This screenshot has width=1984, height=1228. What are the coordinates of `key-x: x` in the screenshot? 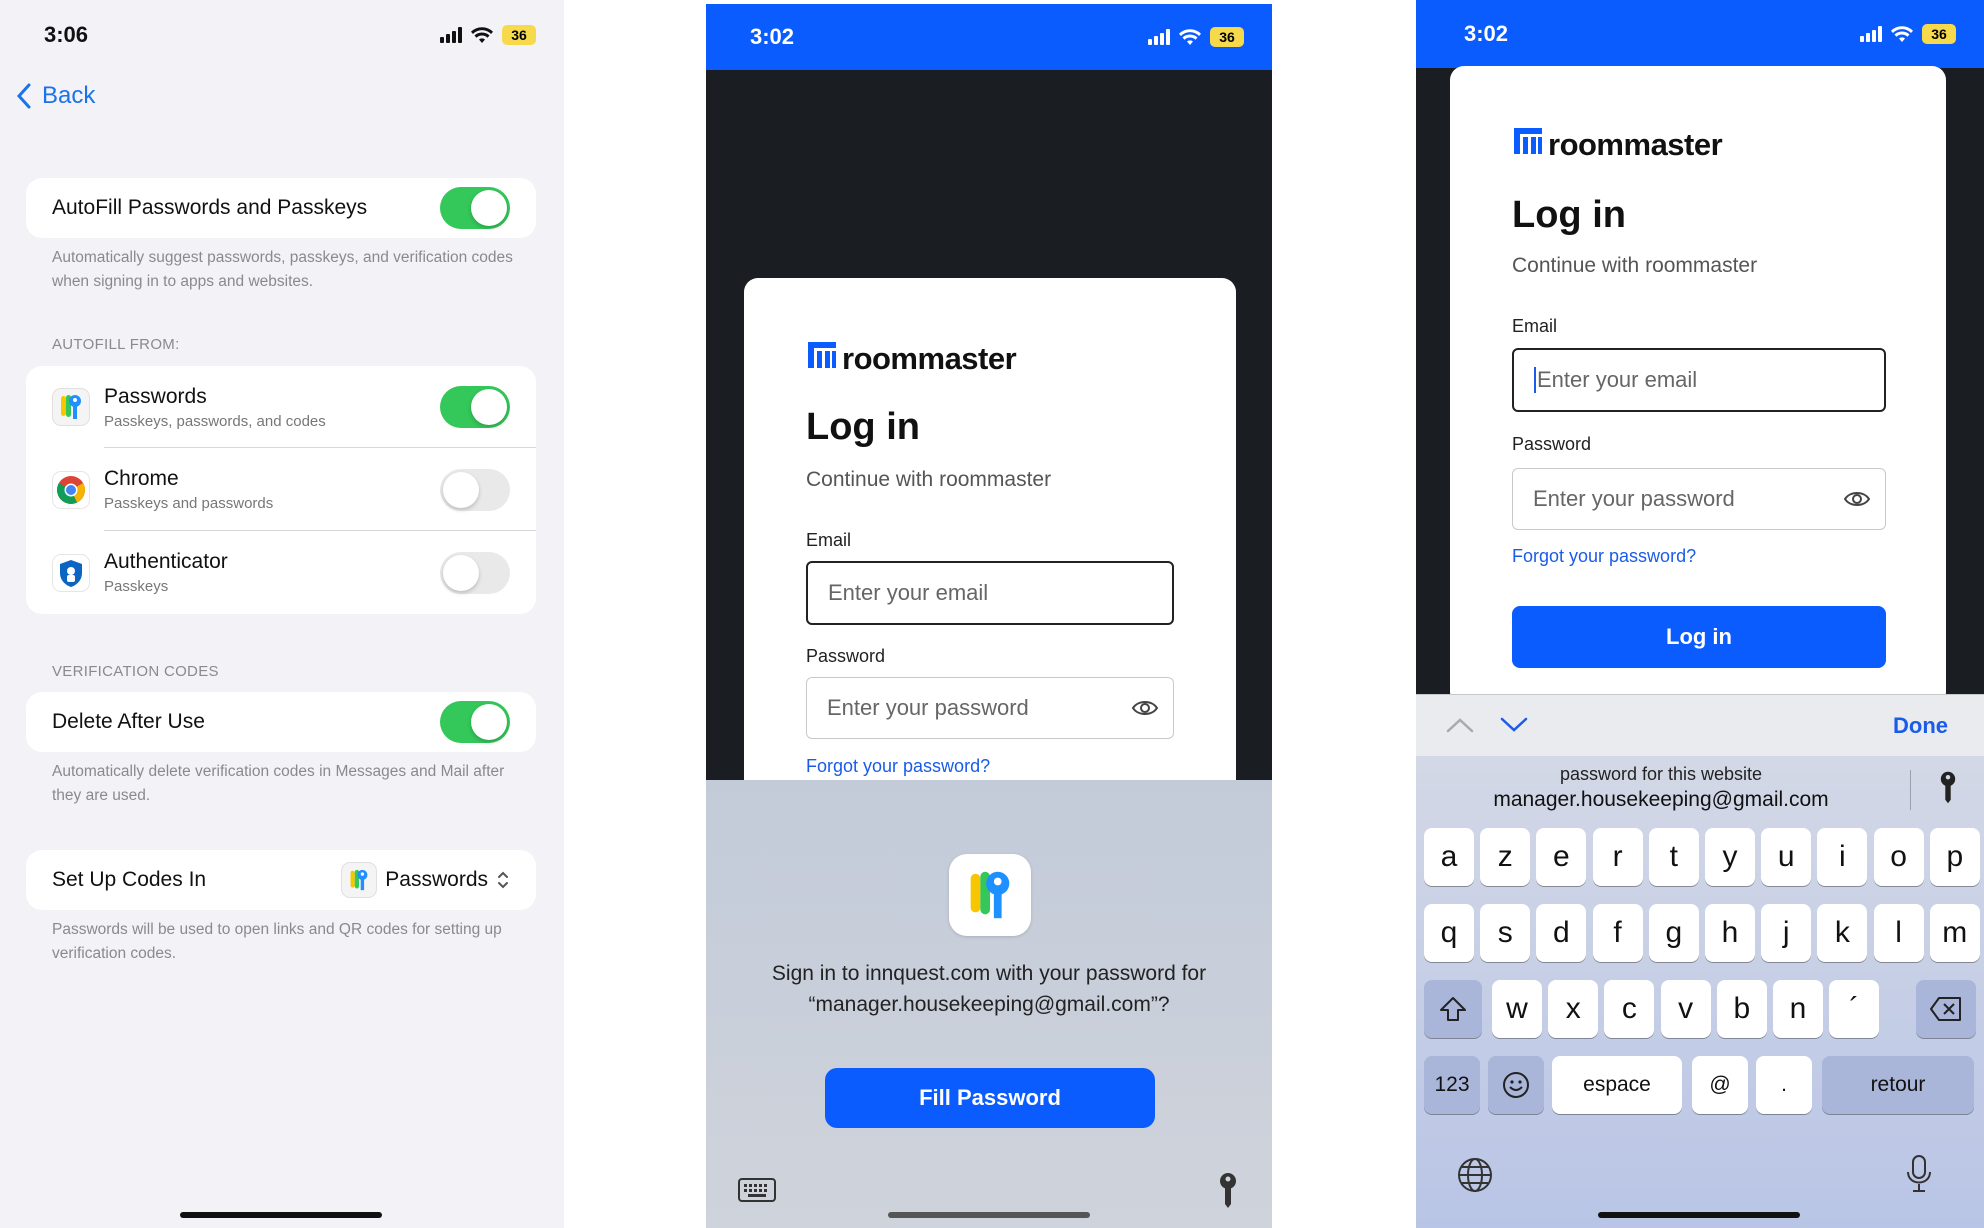 It's located at (1573, 1009).